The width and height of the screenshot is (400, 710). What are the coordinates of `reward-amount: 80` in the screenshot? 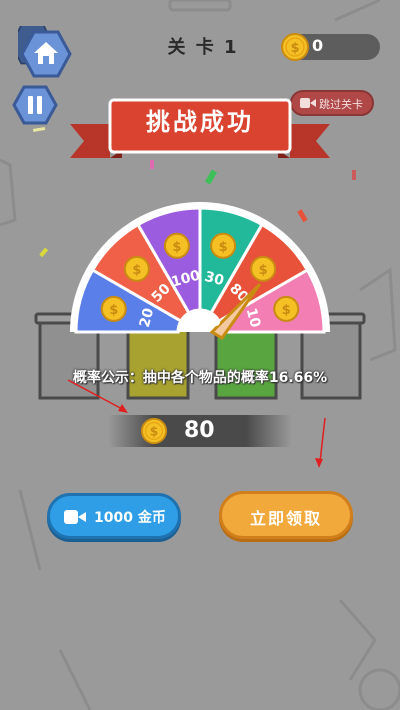 It's located at (199, 430).